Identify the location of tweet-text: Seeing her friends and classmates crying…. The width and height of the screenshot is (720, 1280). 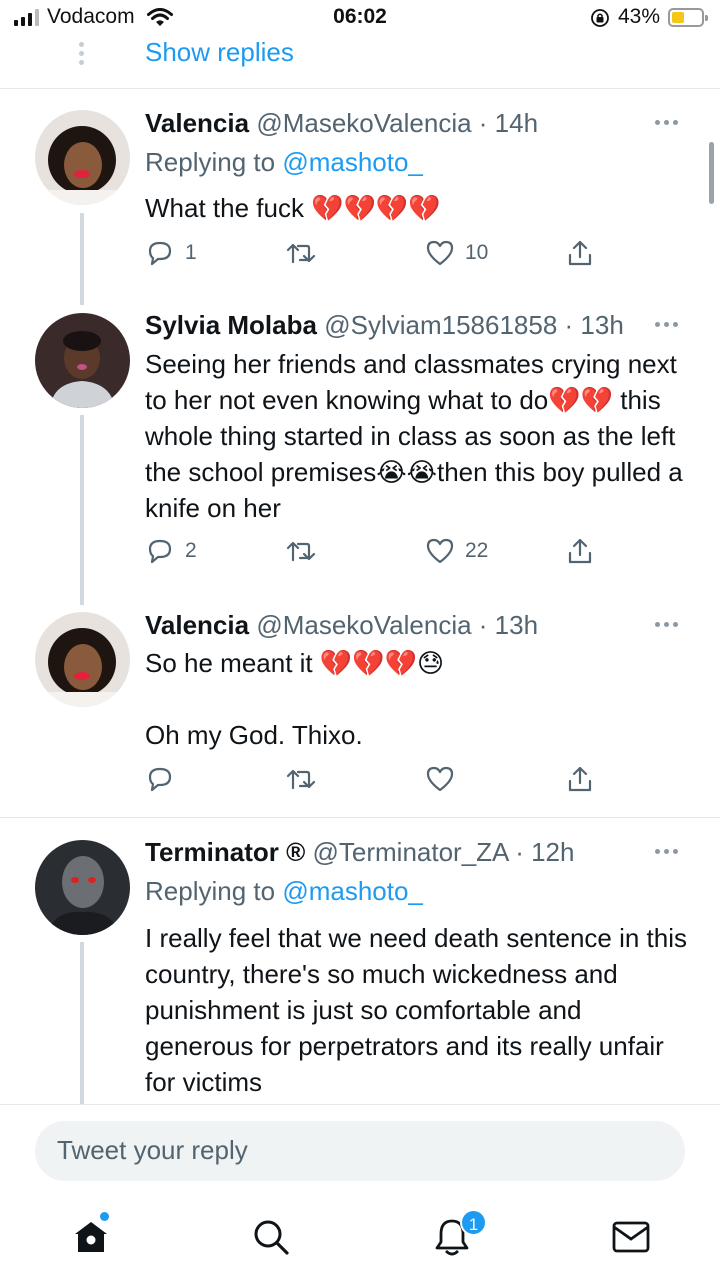
(417, 436).